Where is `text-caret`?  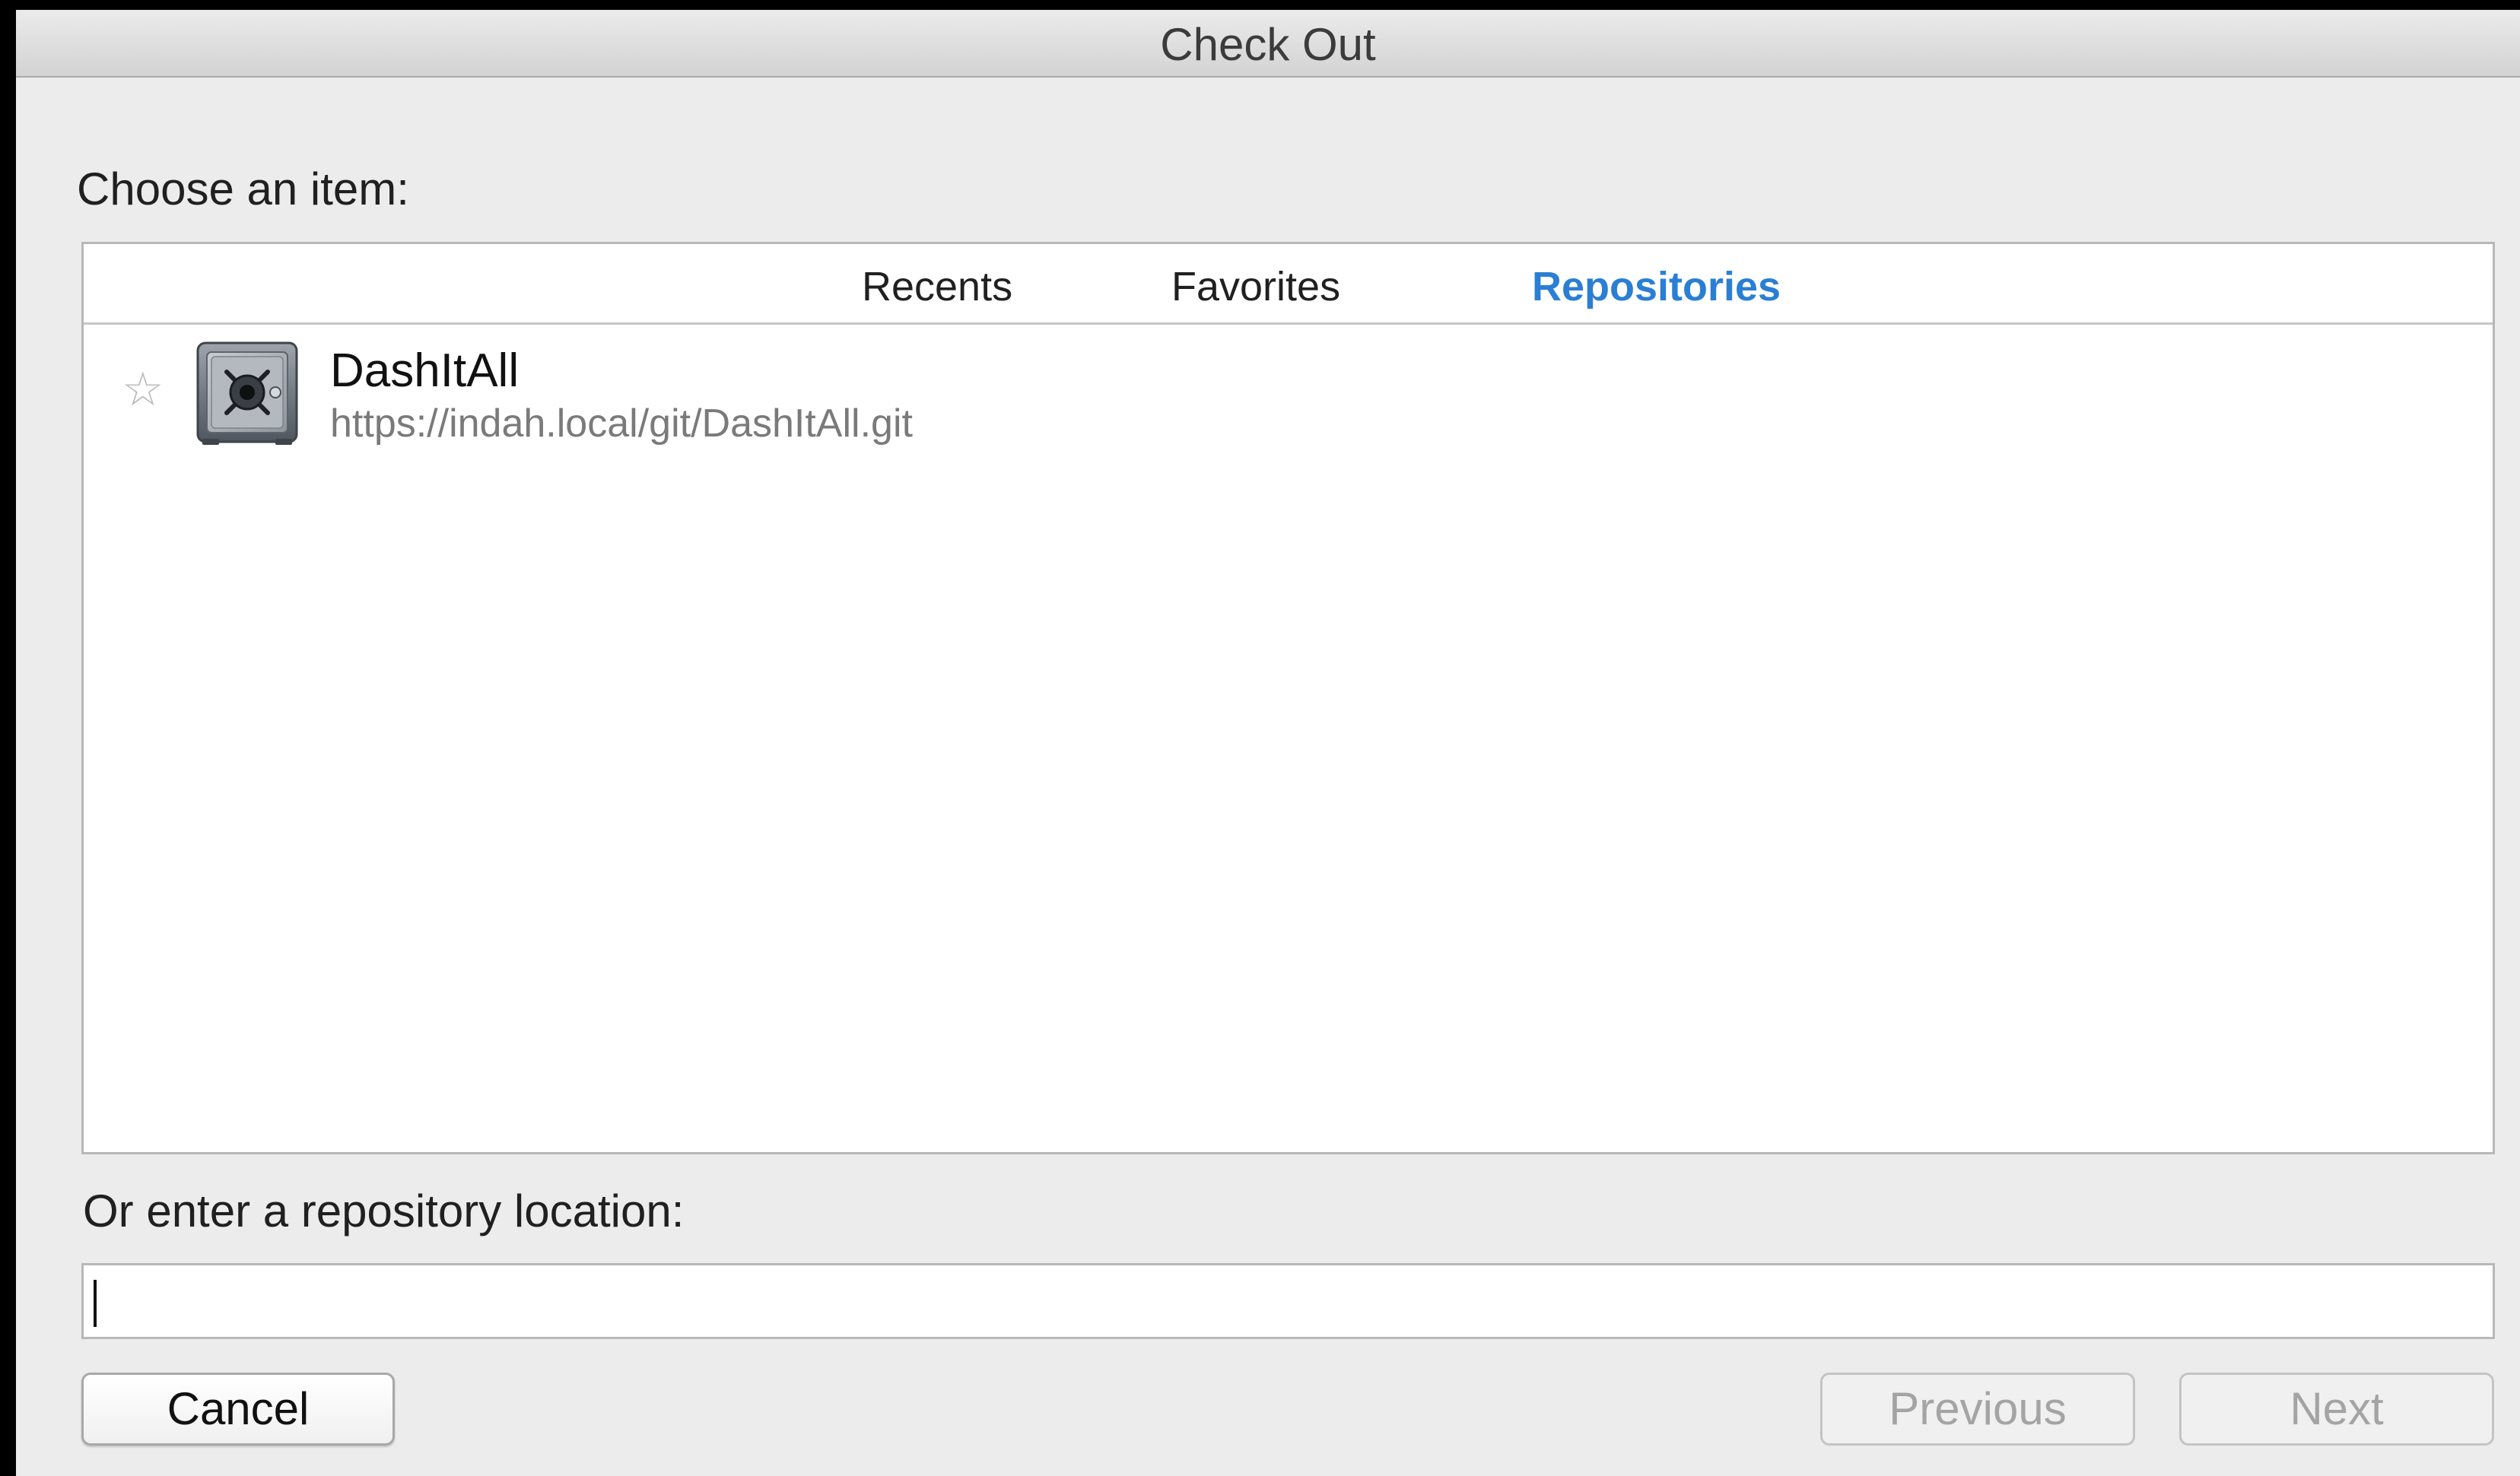
text-caret is located at coordinates (95, 1303).